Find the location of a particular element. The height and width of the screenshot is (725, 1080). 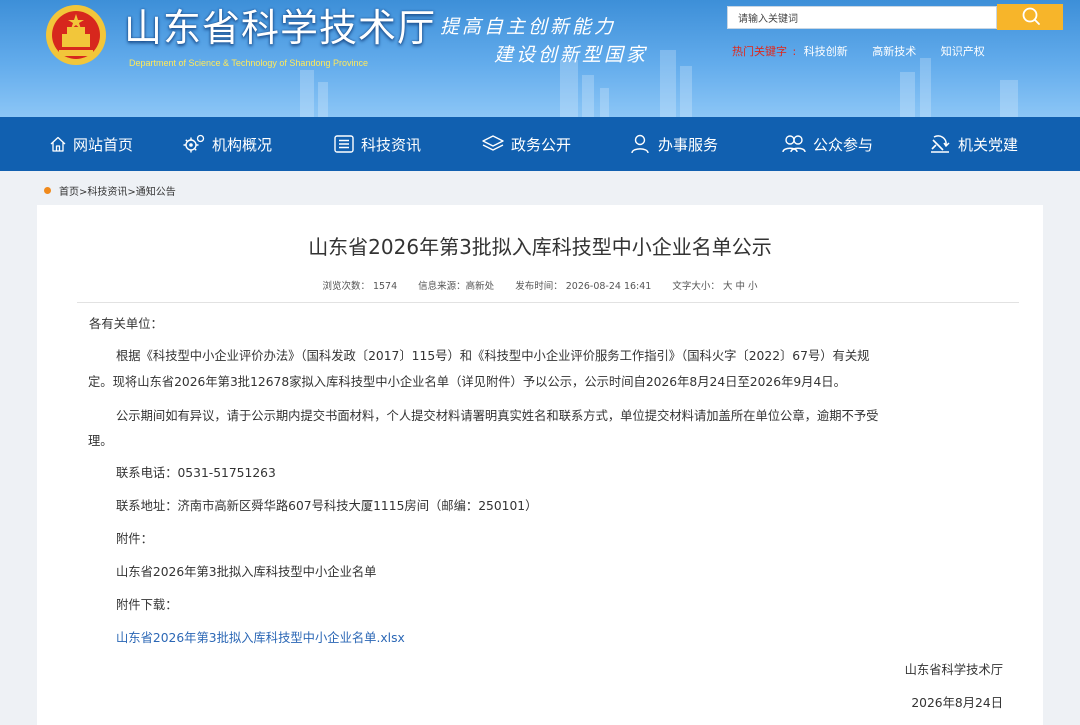

search-input is located at coordinates (863, 19).